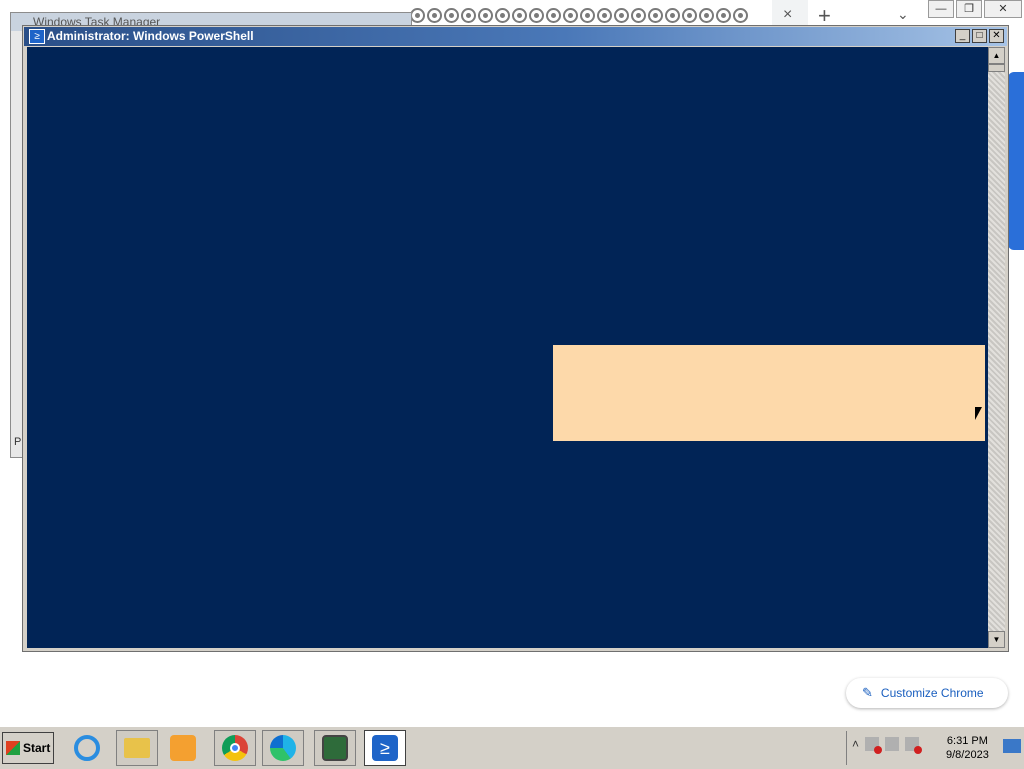 The image size is (1024, 769). I want to click on taskbar-chrome, so click(235, 748).